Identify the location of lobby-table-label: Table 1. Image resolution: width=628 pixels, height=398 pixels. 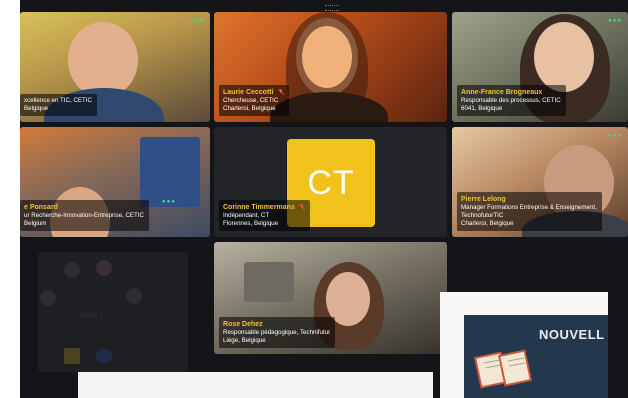
(91, 314).